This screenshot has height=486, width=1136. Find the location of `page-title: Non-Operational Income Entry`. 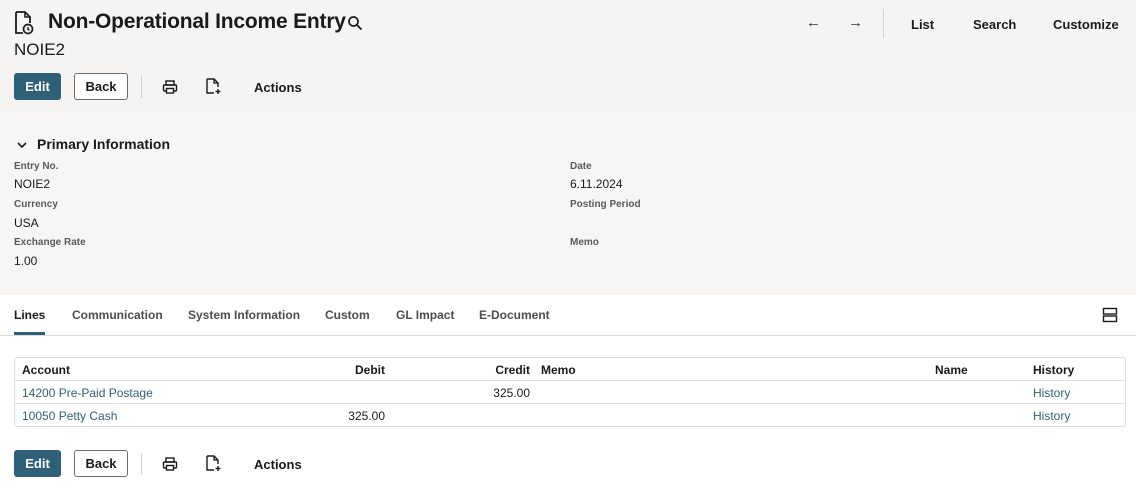

page-title: Non-Operational Income Entry is located at coordinates (197, 21).